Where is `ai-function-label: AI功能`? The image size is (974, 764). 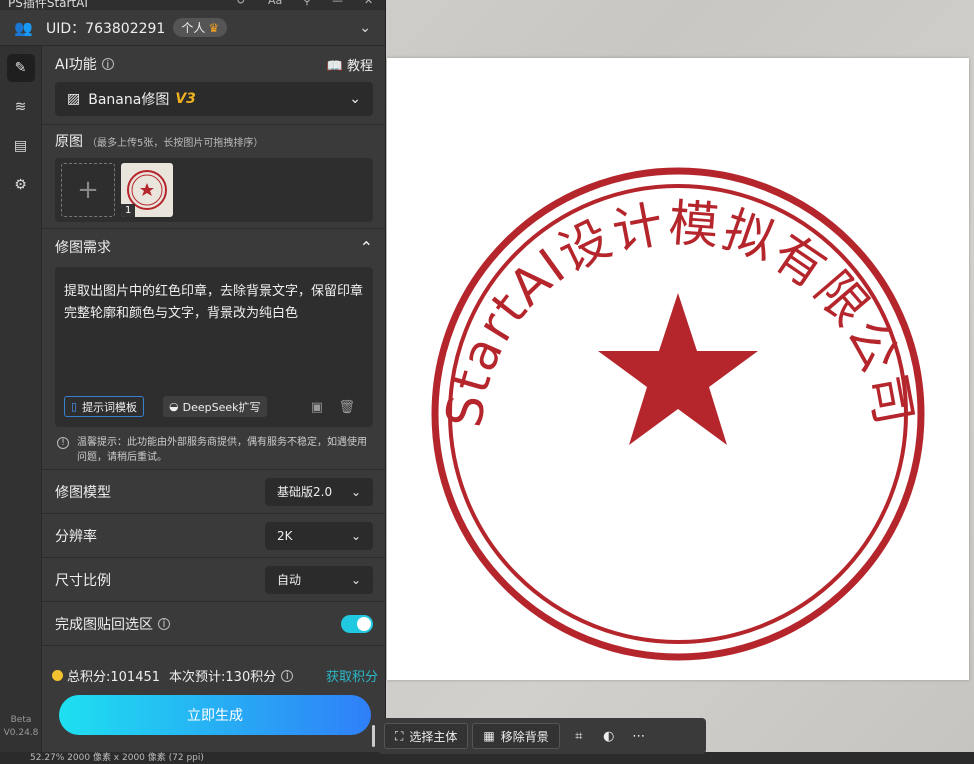
ai-function-label: AI功能 is located at coordinates (76, 65).